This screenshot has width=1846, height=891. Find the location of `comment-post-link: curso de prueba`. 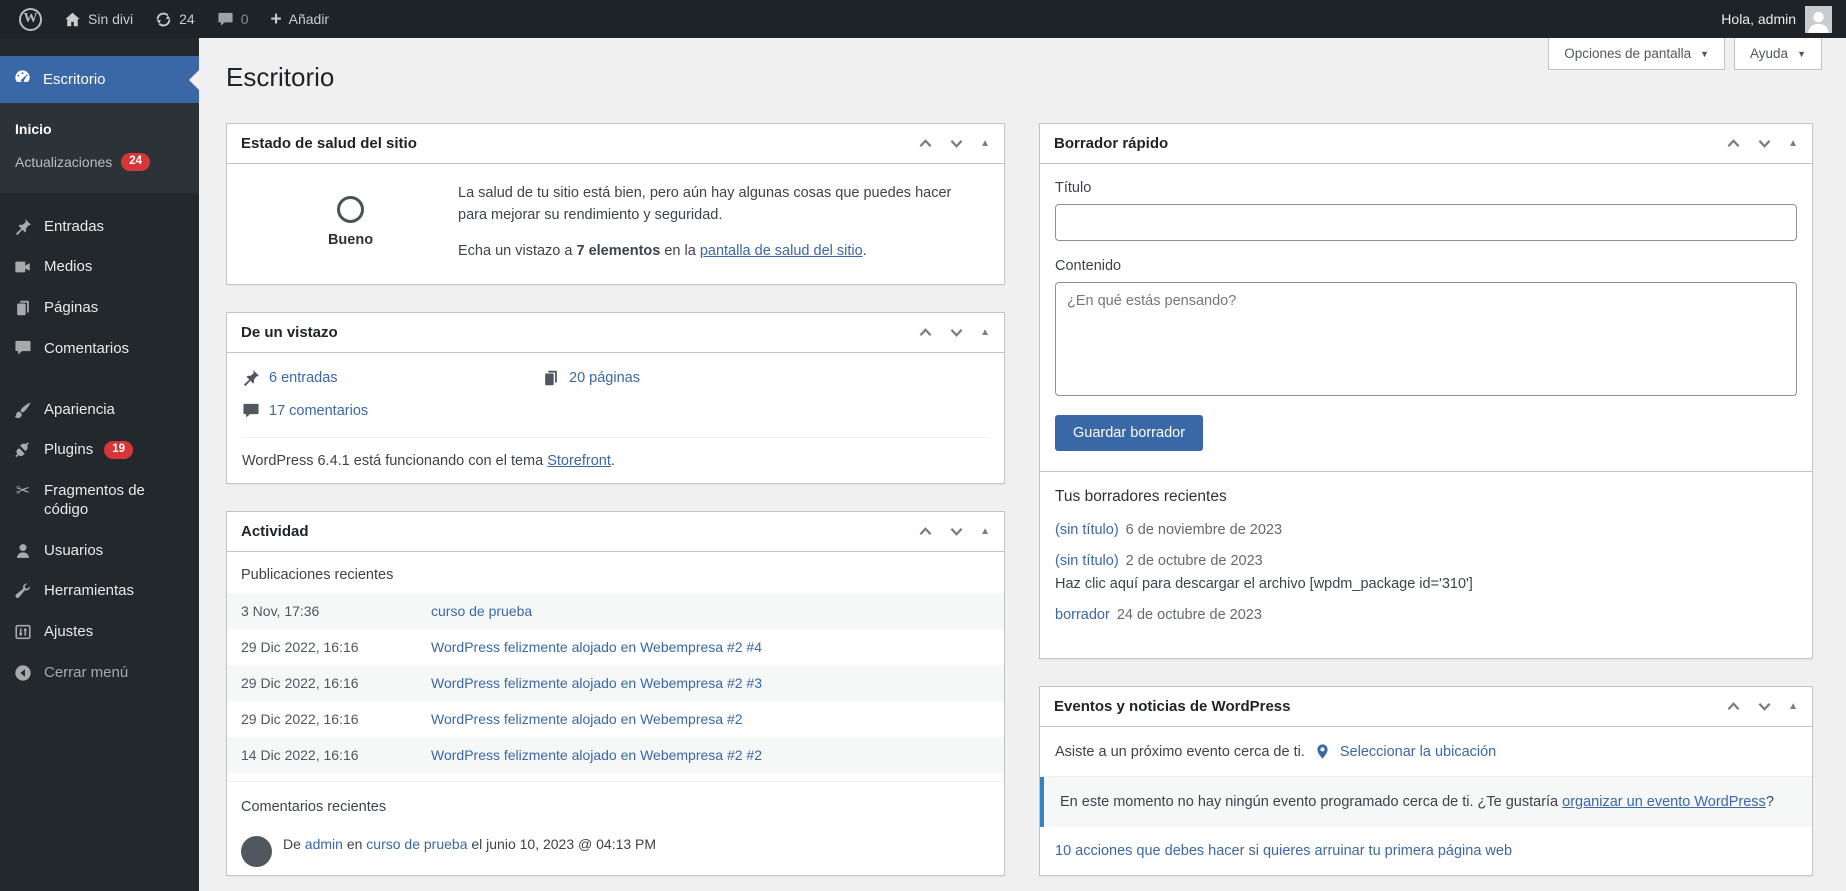

comment-post-link: curso de prueba is located at coordinates (416, 844).